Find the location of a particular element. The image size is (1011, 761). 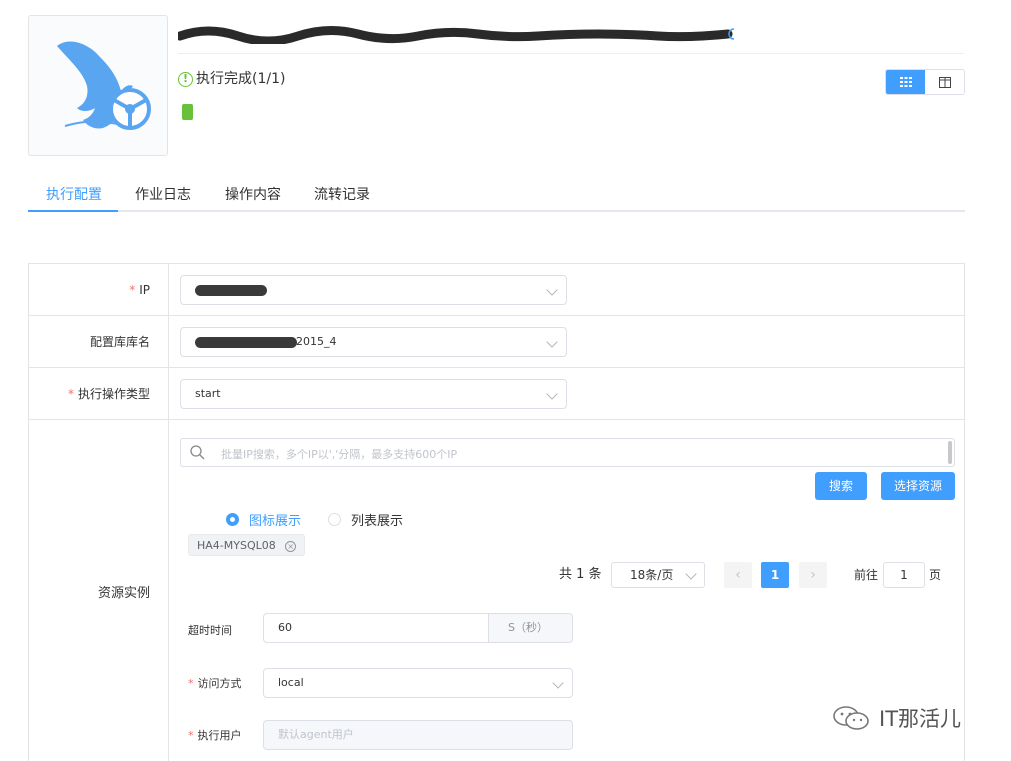

tab-job-log: 作业日志 is located at coordinates (163, 194).